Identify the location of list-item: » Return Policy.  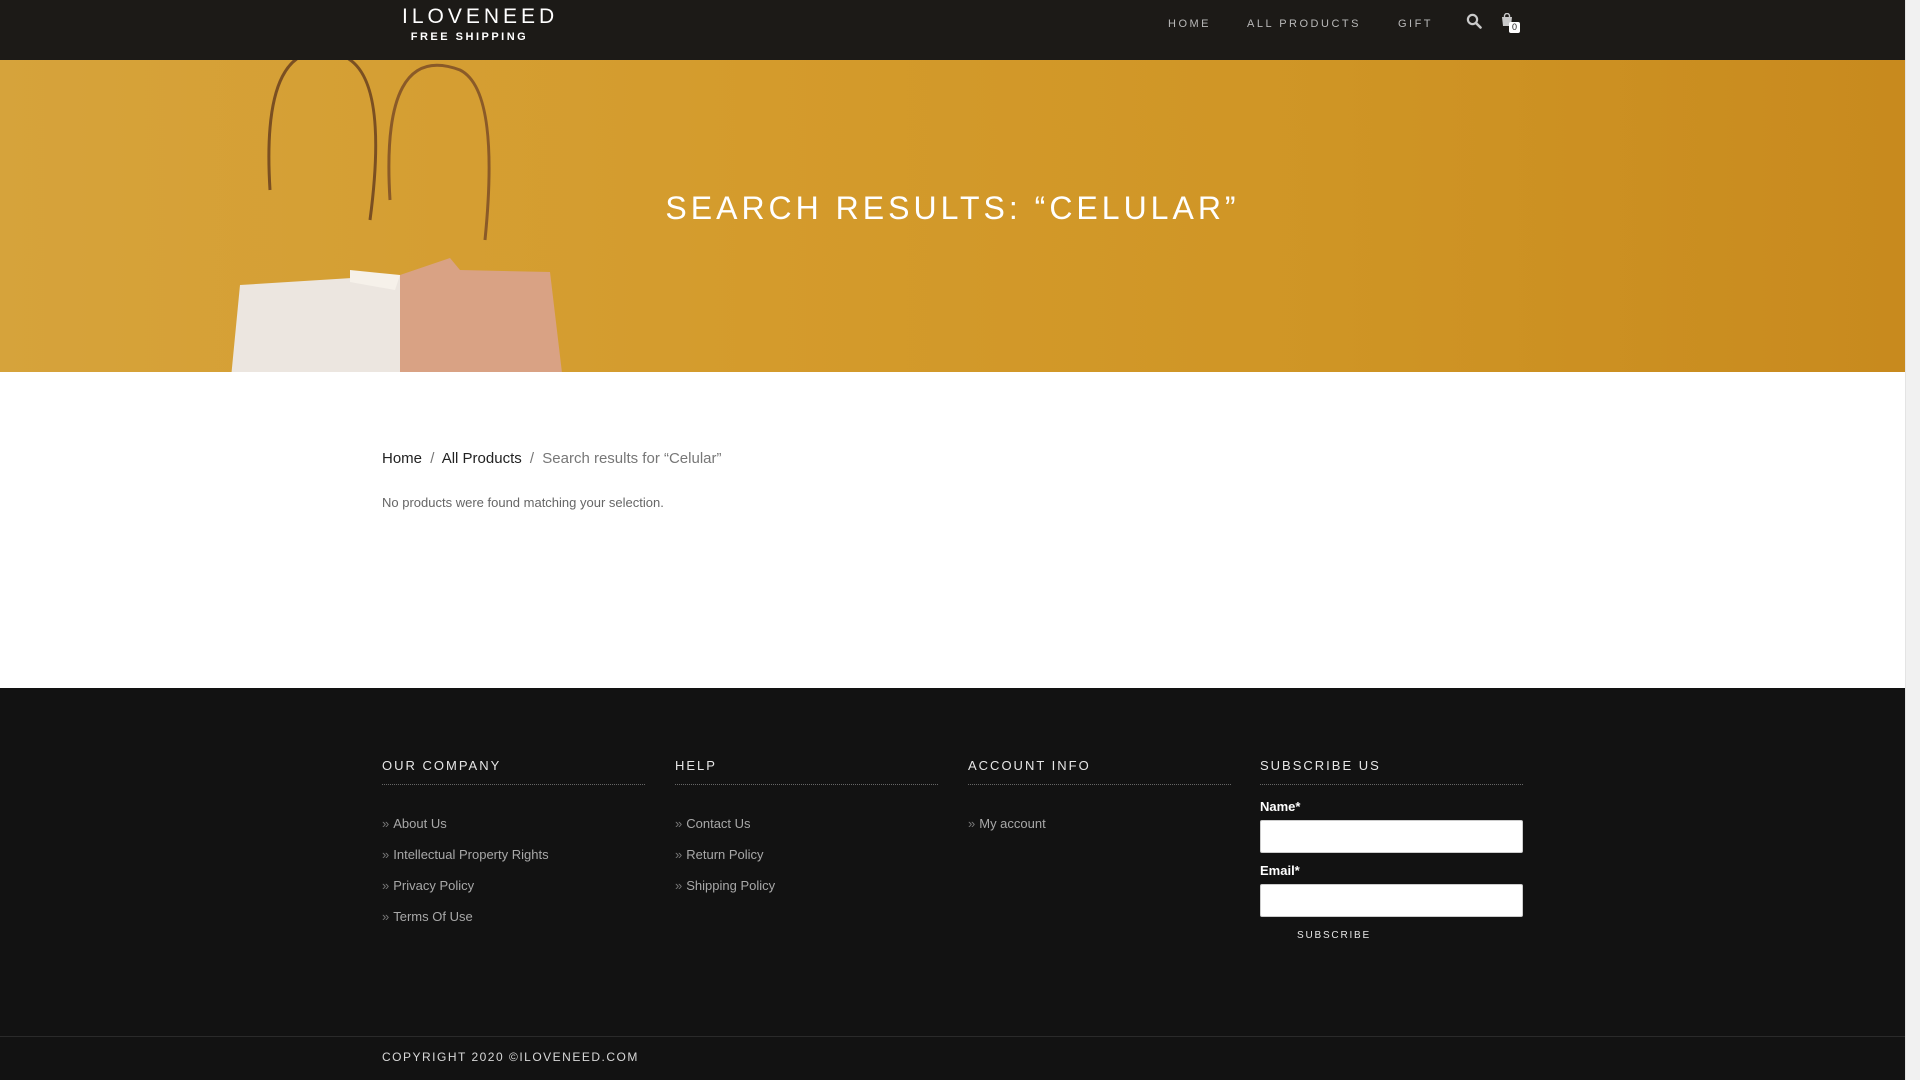
(806, 854).